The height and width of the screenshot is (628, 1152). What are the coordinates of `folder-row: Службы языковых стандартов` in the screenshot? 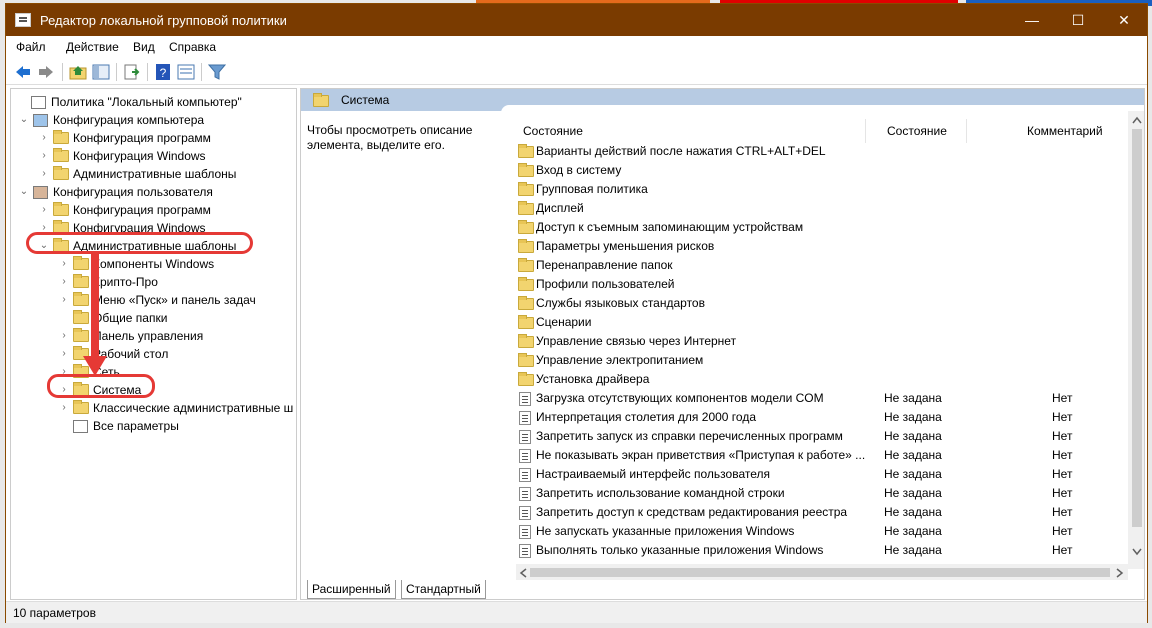 It's located at (823, 303).